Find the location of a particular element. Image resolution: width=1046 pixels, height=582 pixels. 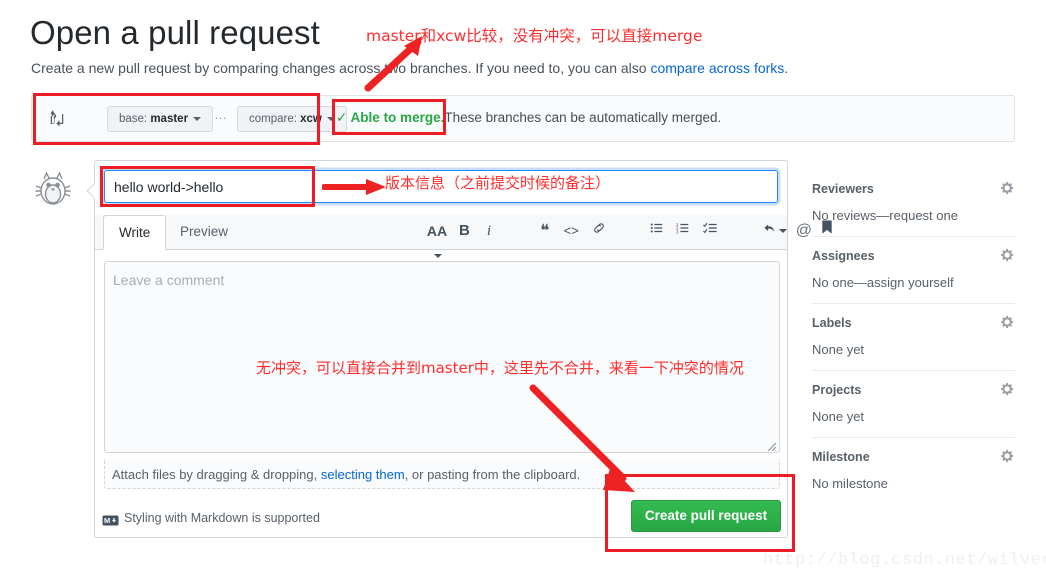

base-branch-dropdown: base: master is located at coordinates (160, 119).